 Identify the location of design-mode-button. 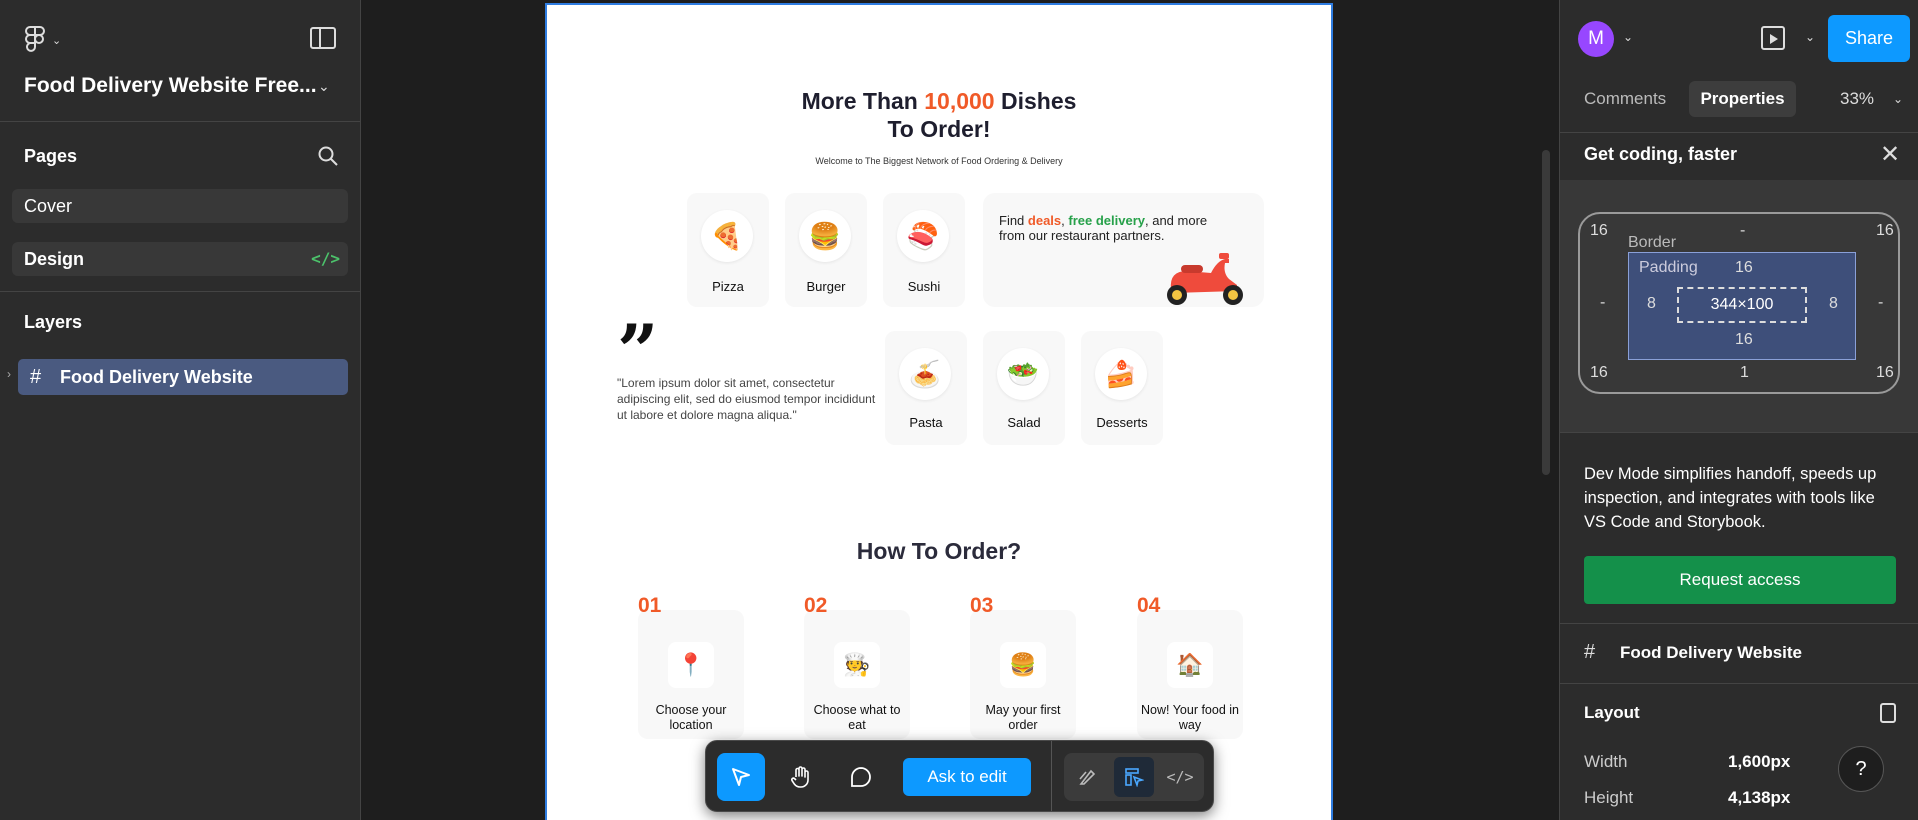
(1134, 777).